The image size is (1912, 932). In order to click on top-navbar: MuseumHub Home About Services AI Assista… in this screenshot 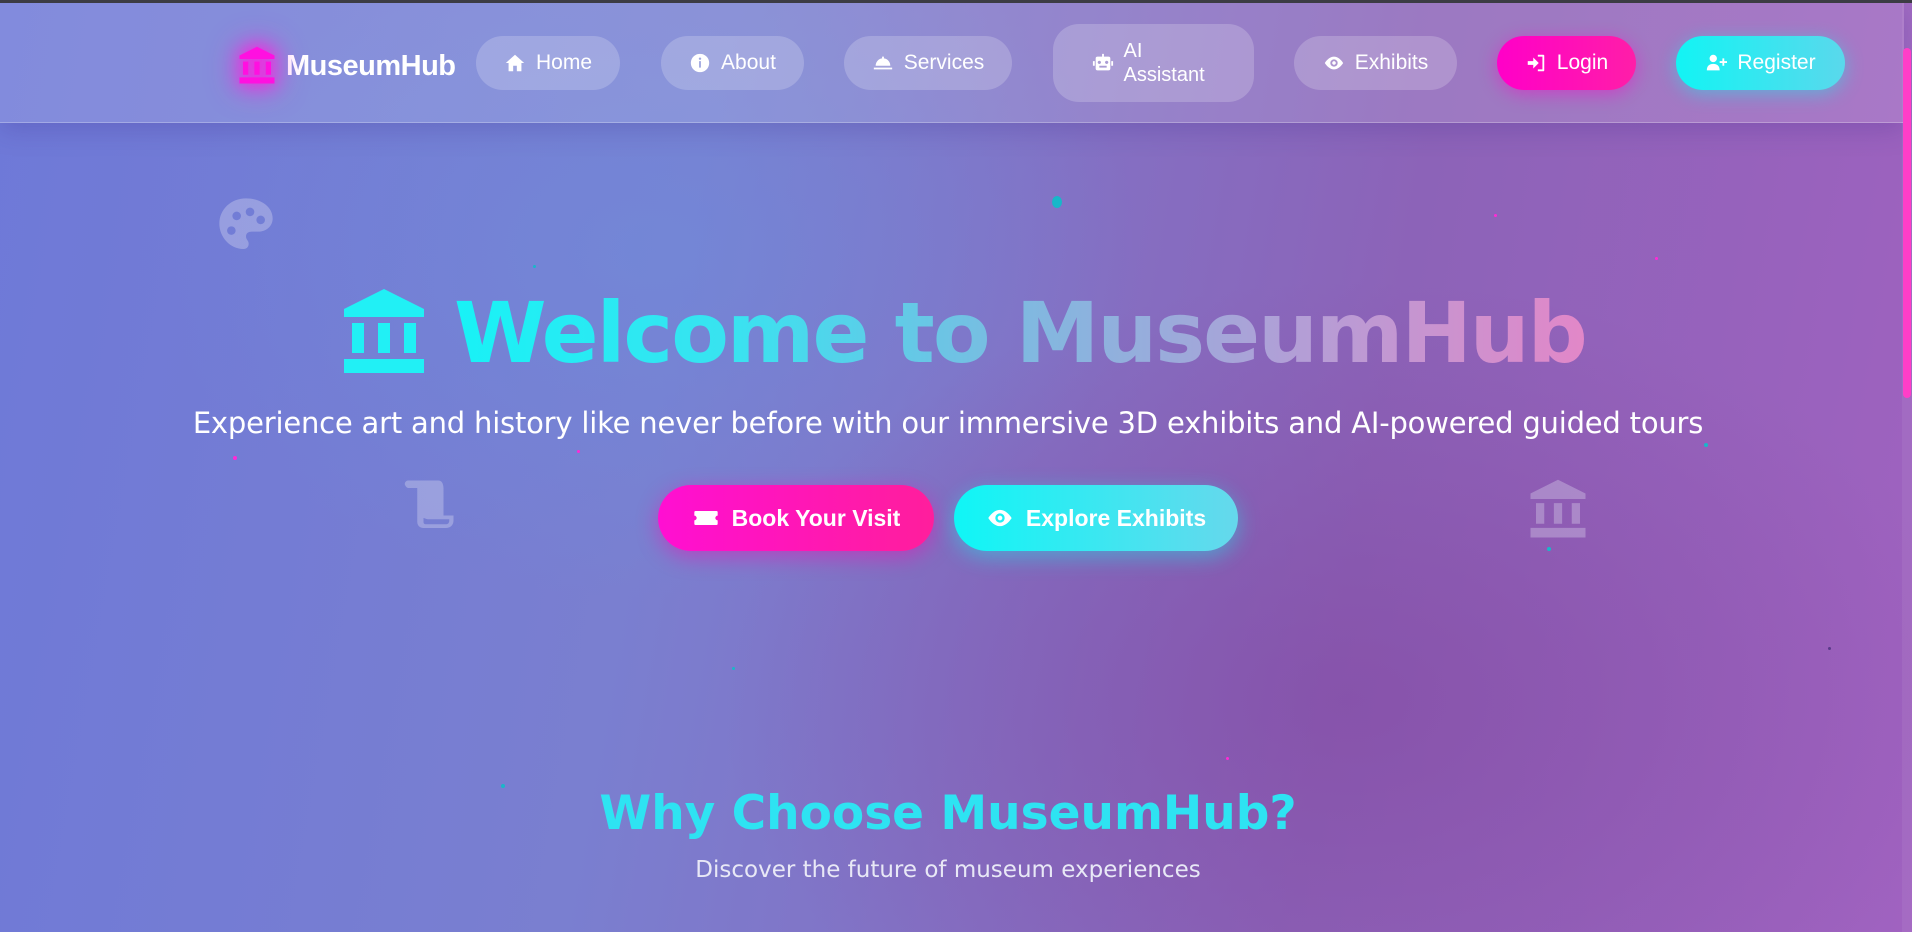, I will do `click(952, 63)`.